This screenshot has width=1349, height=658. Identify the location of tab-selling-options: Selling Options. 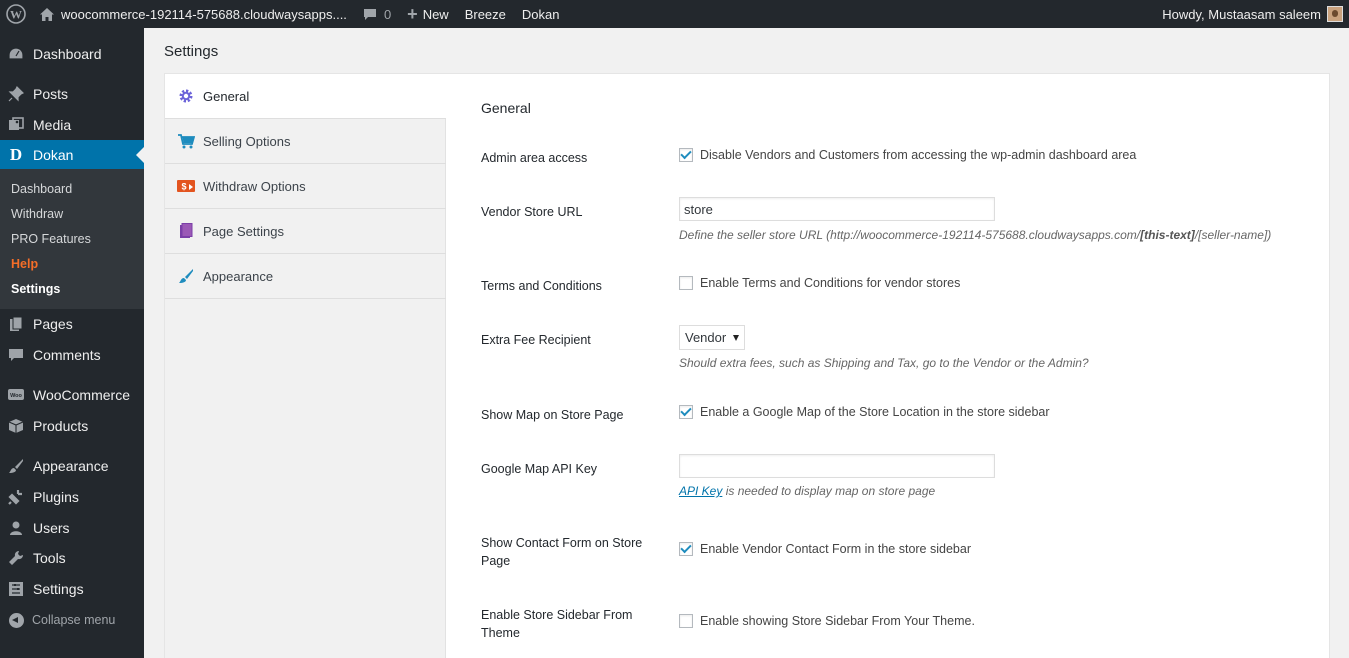
(305, 141).